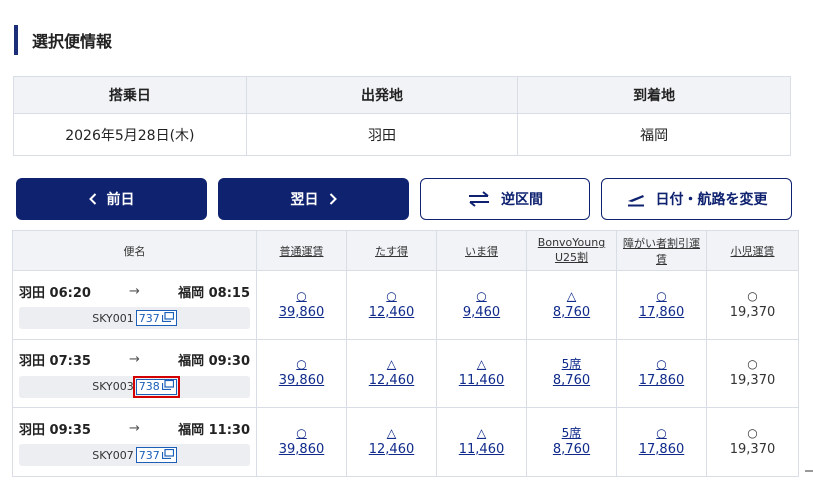 The image size is (813, 494). I want to click on flight-info-cell: 羽田 06:20 → 福岡 08:15 SKY001 737, so click(134, 305).